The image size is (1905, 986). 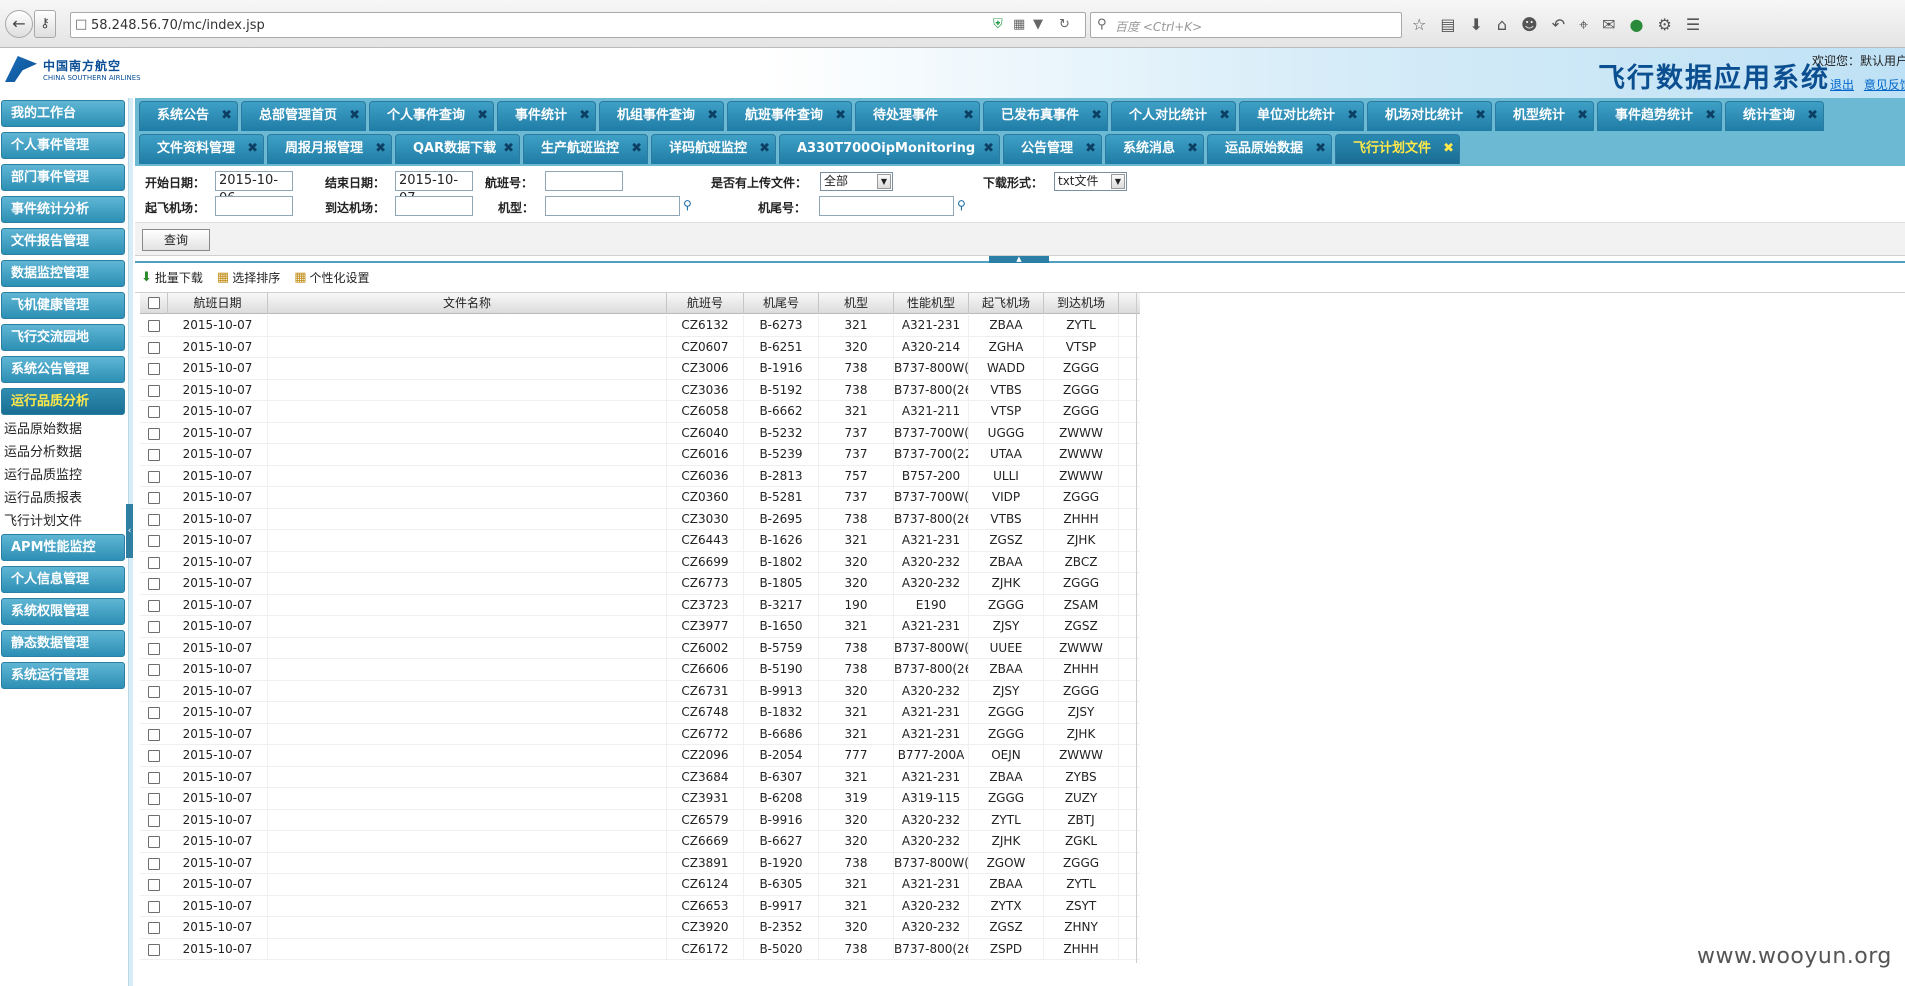 What do you see at coordinates (457, 149) in the screenshot?
I see `tab-qar-download: QAR数据下载 ✖` at bounding box center [457, 149].